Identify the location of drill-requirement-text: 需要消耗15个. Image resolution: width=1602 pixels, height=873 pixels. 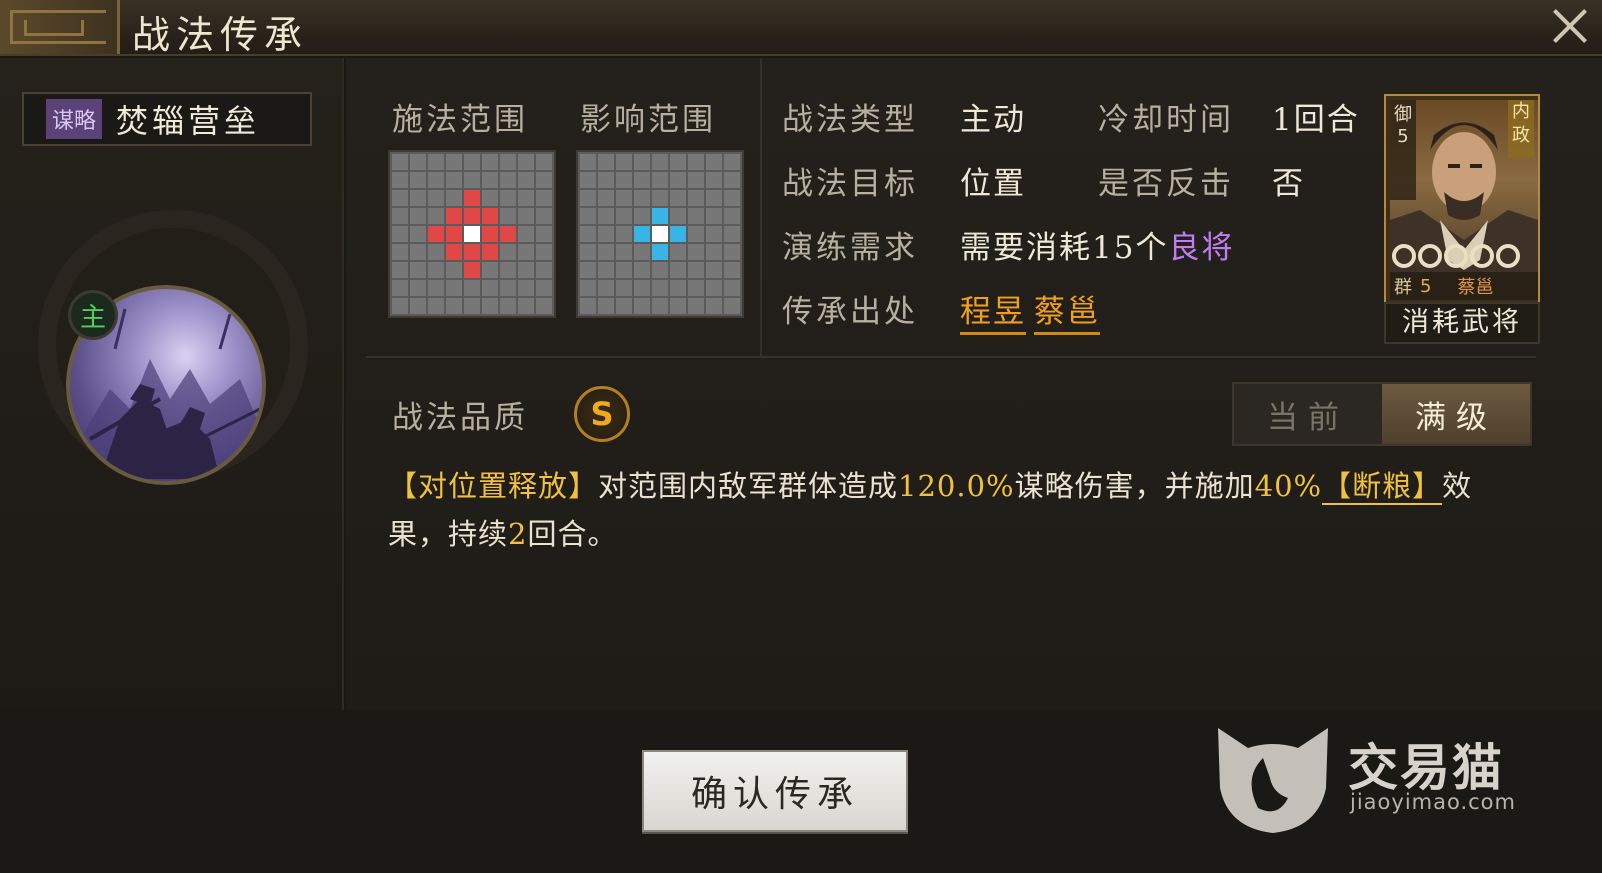
(1064, 248).